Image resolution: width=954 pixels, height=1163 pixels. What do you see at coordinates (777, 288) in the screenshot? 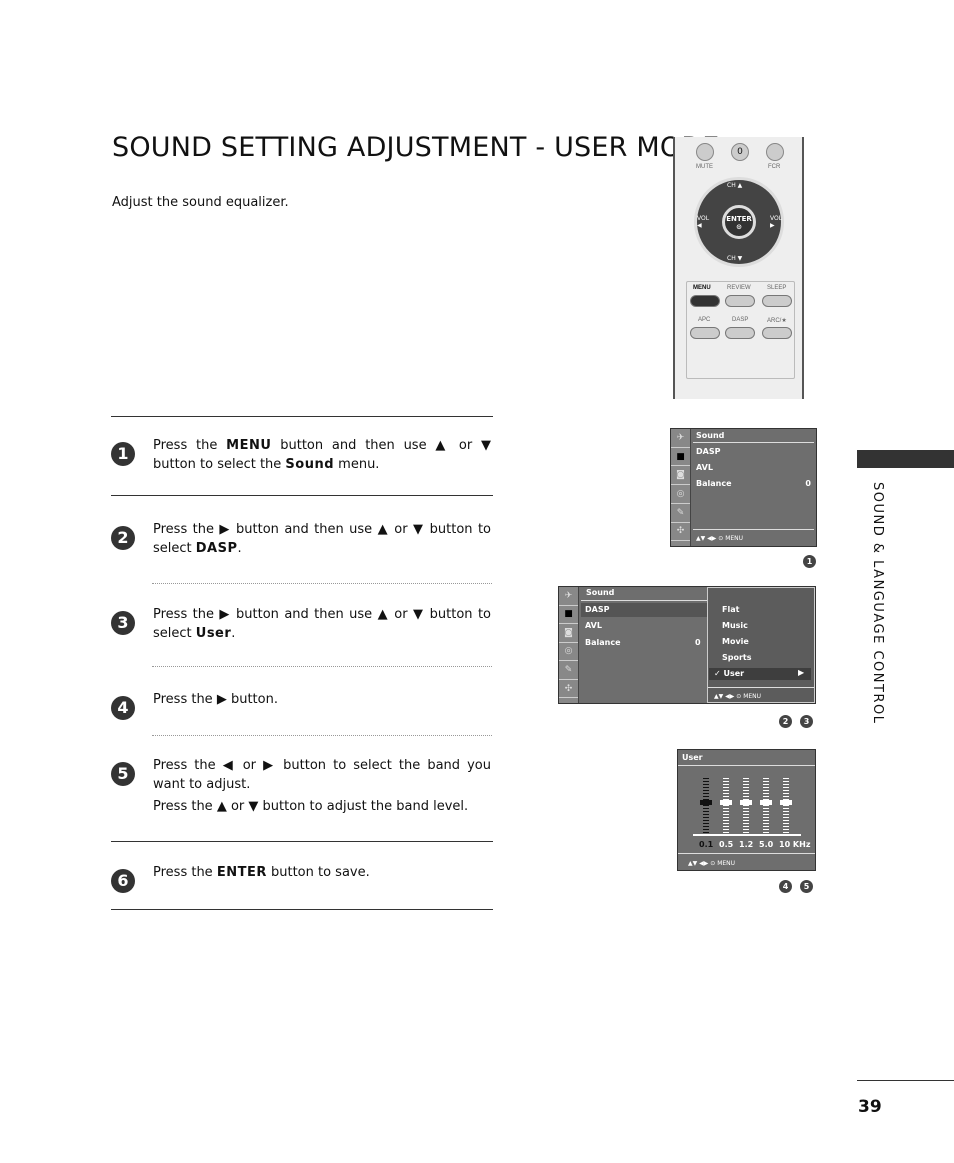
I see `sleep-label: SLEEP` at bounding box center [777, 288].